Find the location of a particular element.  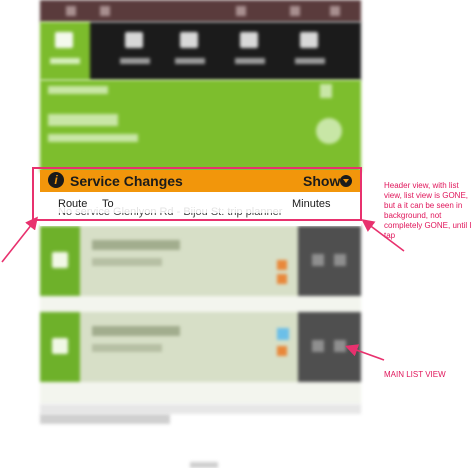

status-bar is located at coordinates (200, 11).